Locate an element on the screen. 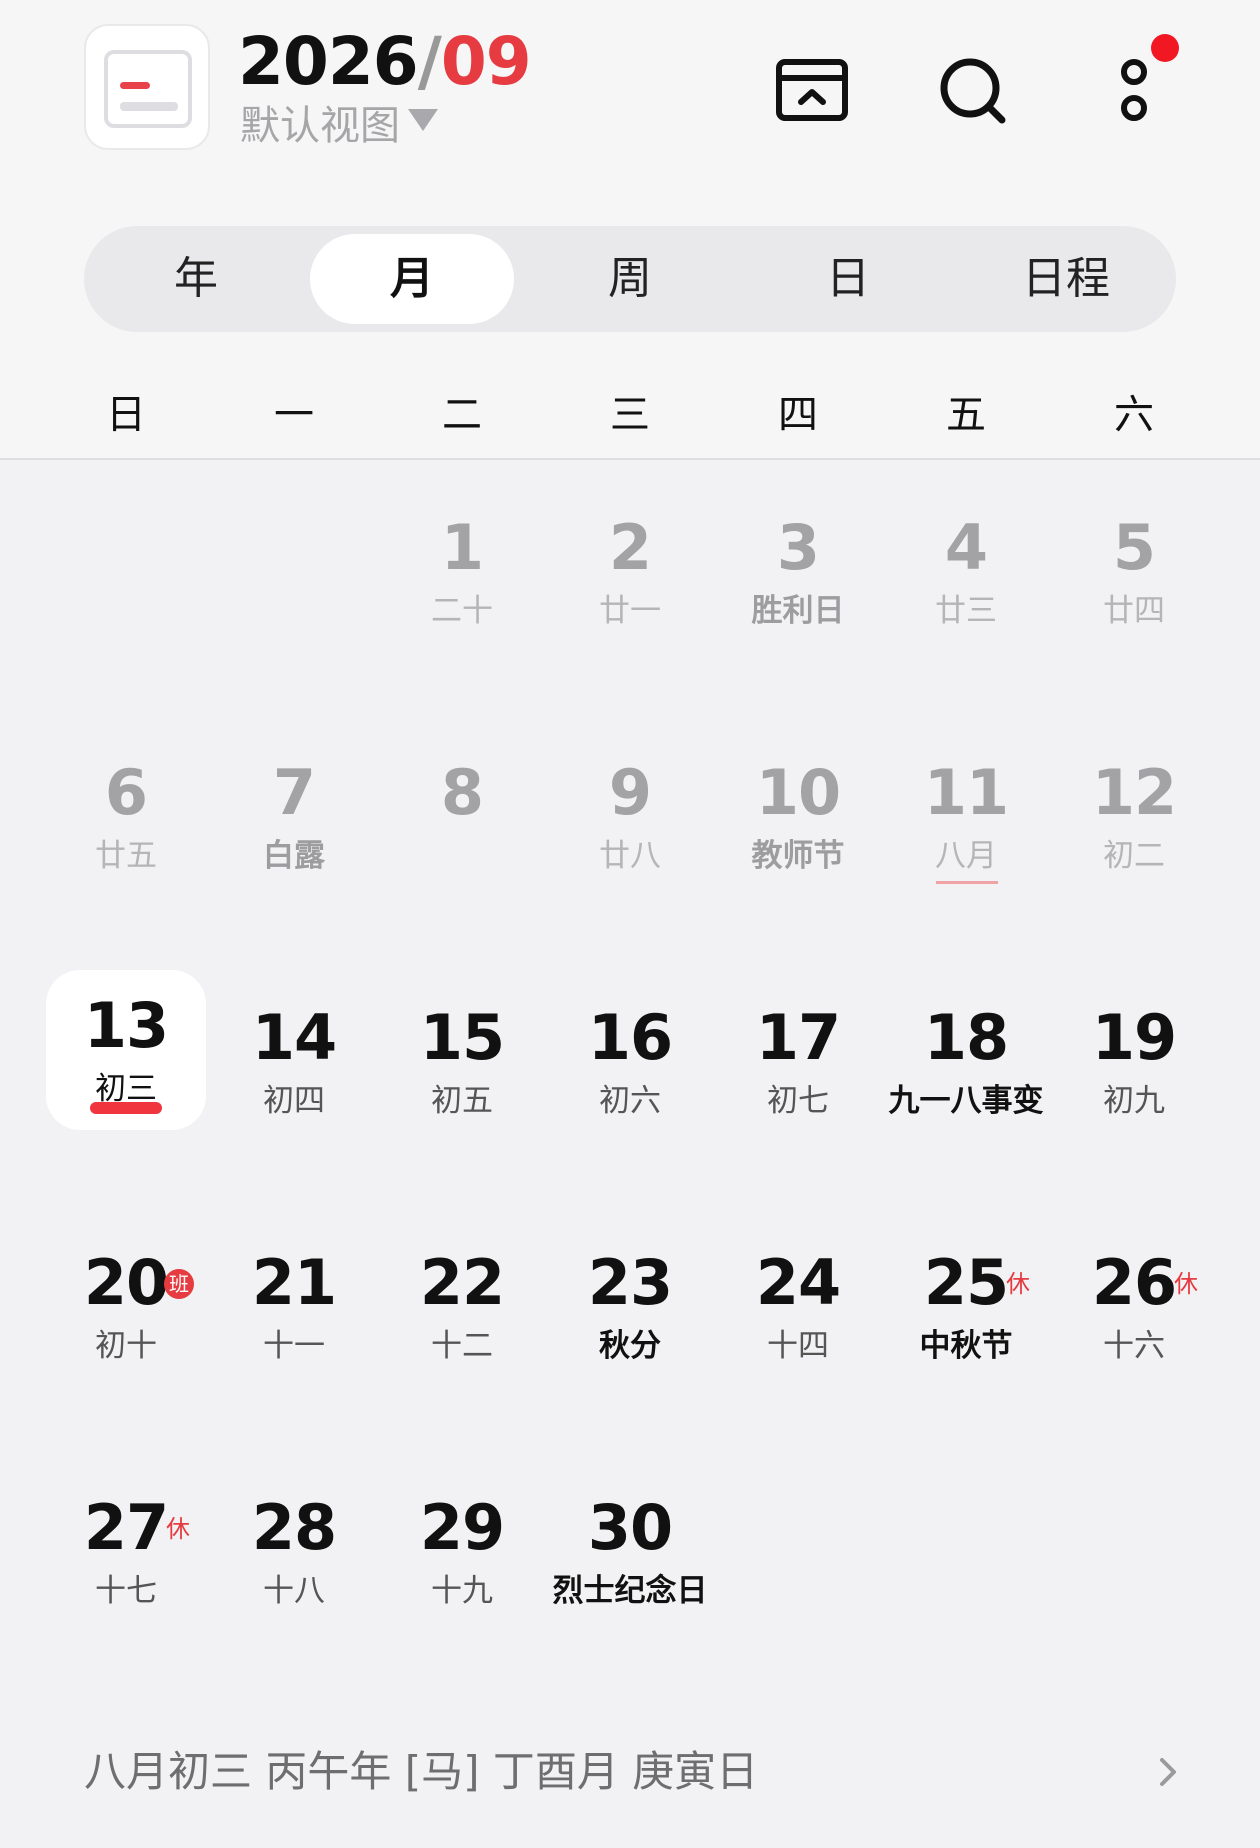 Image resolution: width=1260 pixels, height=1848 pixels. header-divider is located at coordinates (630, 459).